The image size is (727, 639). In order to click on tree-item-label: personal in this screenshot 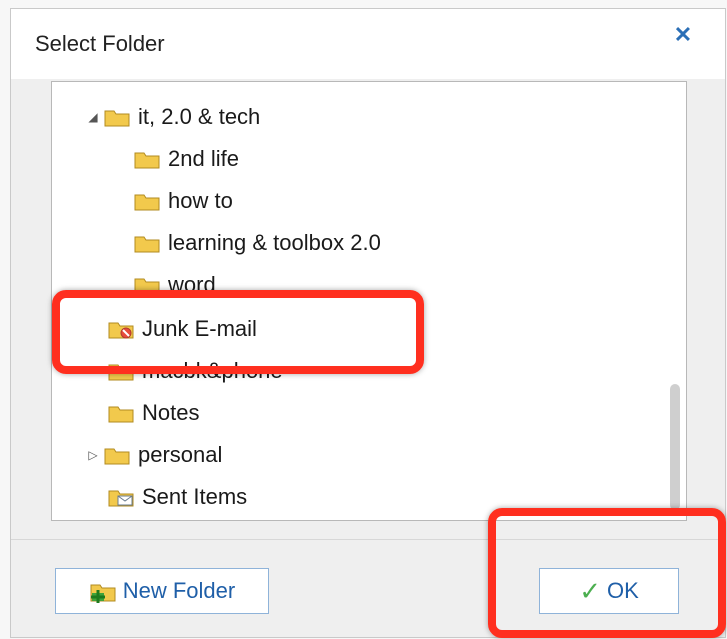, I will do `click(180, 454)`.